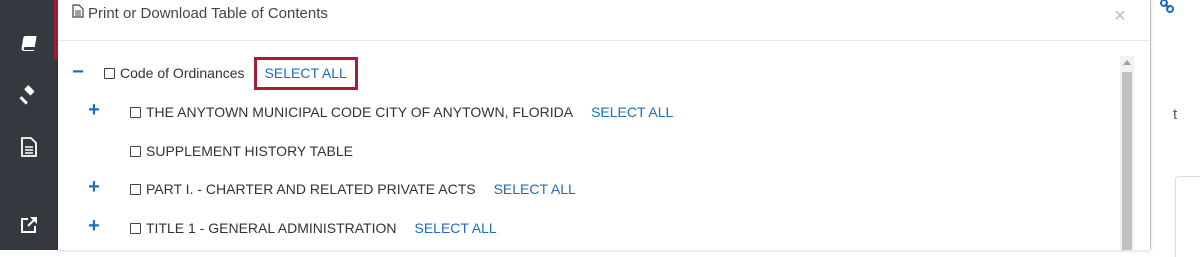 This screenshot has width=1200, height=257. I want to click on book-icon, so click(29, 43).